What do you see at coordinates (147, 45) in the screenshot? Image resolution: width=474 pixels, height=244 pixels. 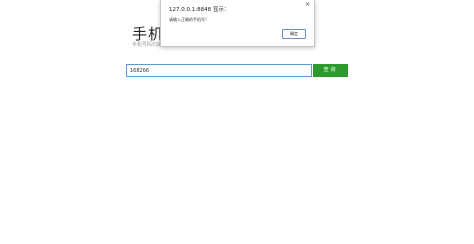 I see `page-subtitle: 手机号码归属` at bounding box center [147, 45].